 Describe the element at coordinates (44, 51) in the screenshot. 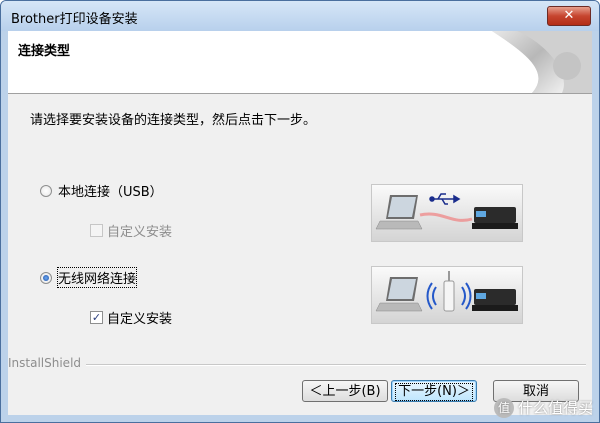

I see `page-title: 连接类型` at that location.